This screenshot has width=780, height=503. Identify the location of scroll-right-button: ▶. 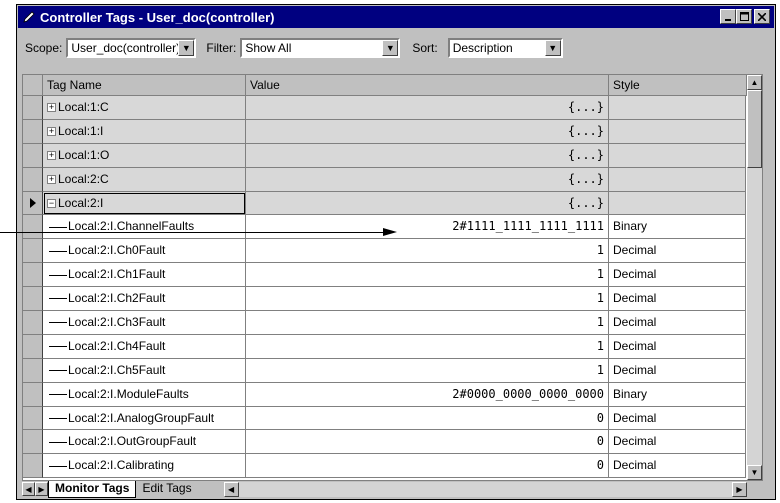
(739, 489).